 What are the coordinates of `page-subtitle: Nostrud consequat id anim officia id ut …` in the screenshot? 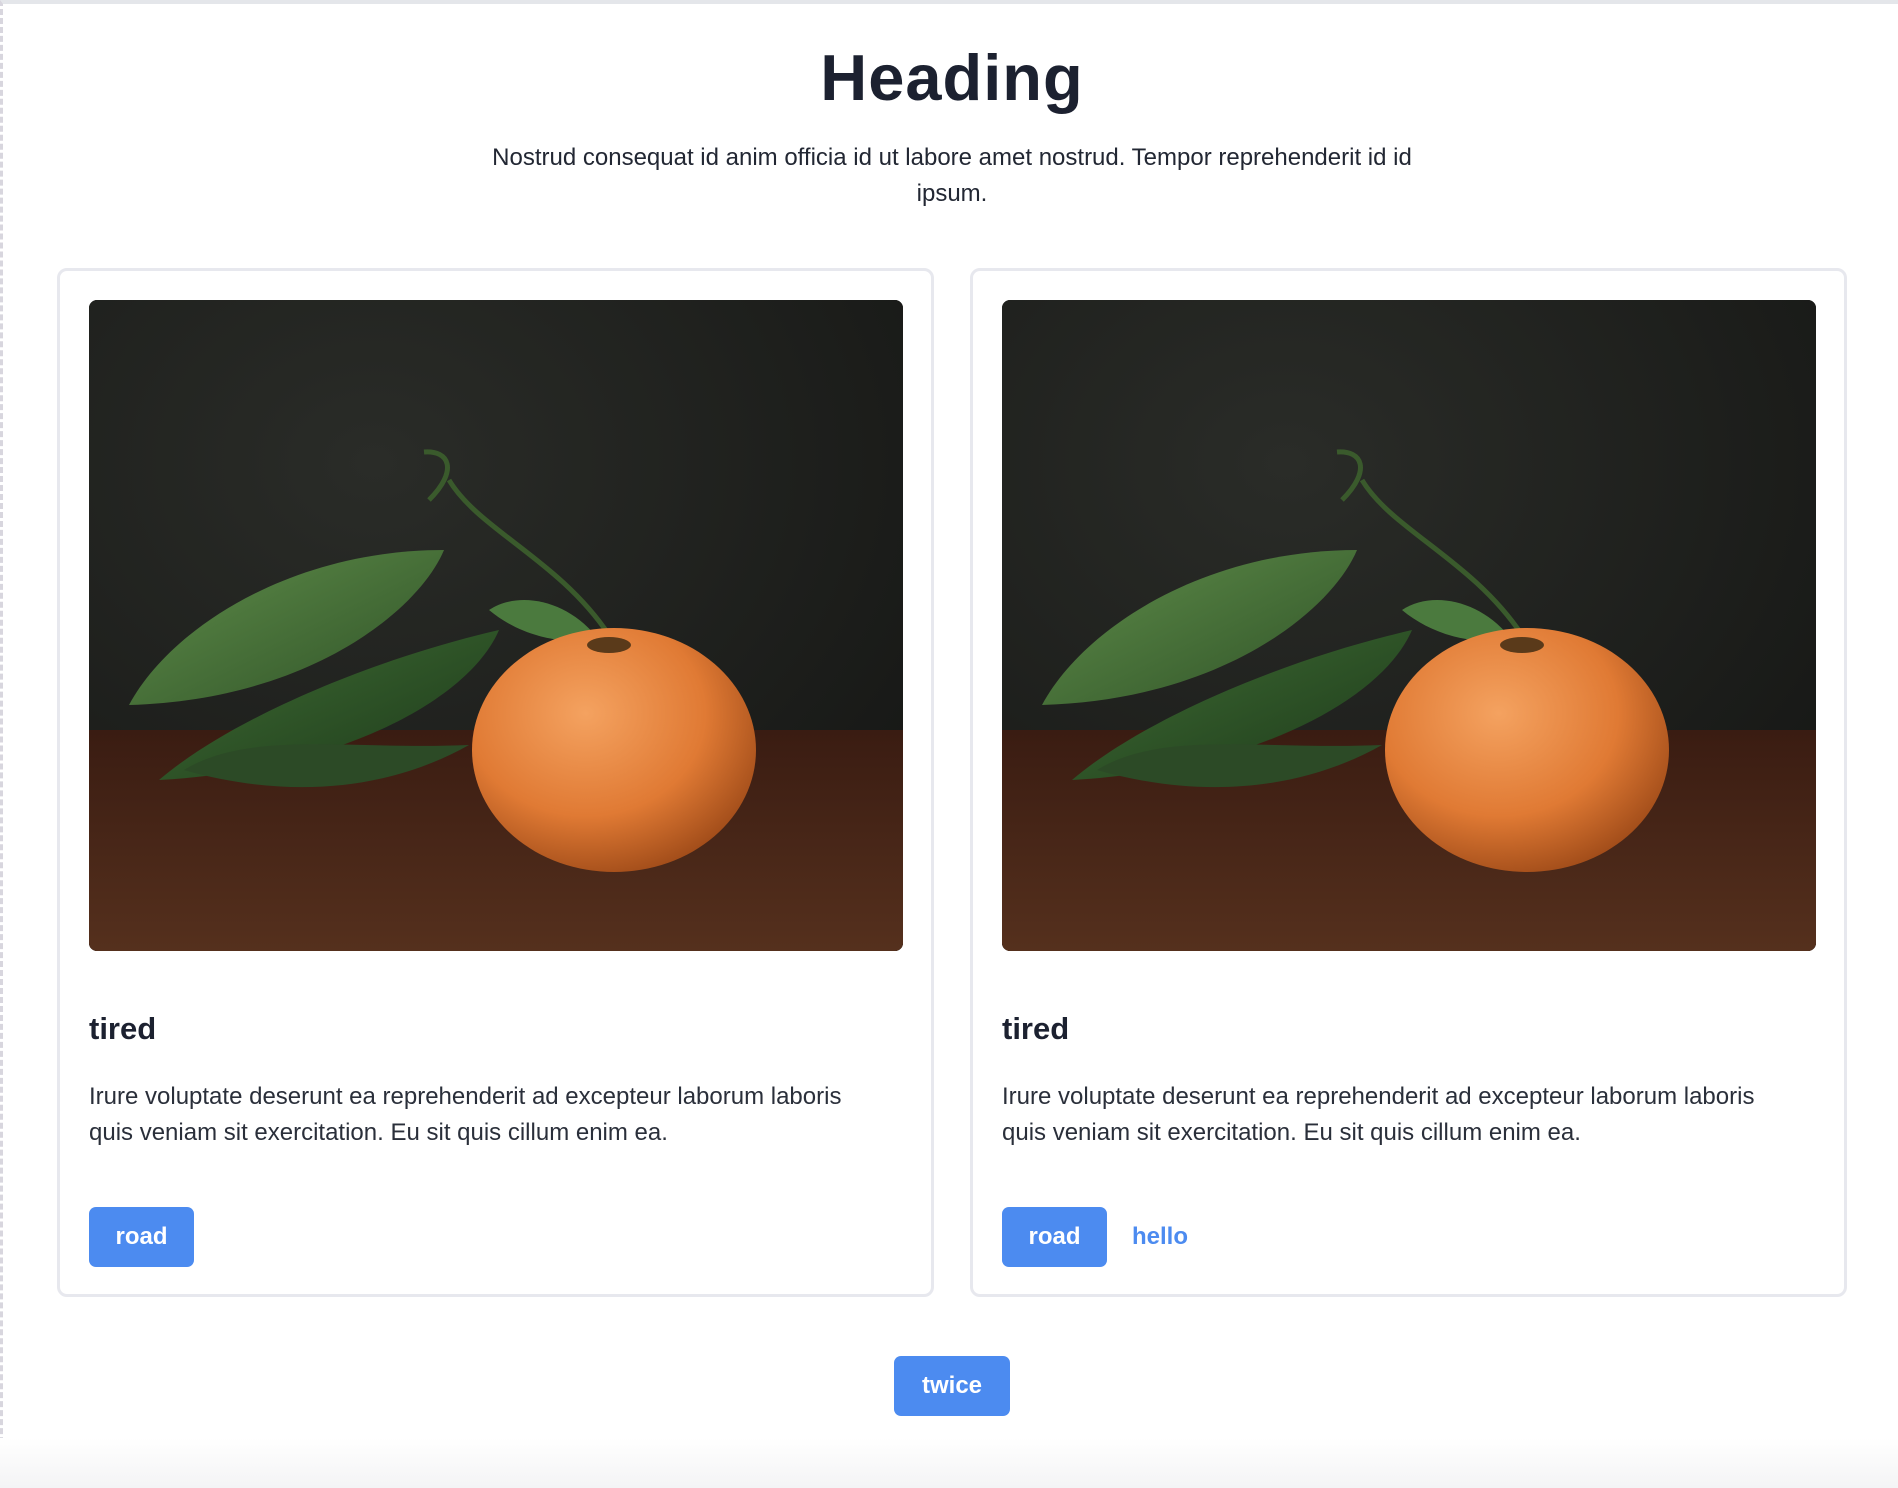 It's located at (952, 175).